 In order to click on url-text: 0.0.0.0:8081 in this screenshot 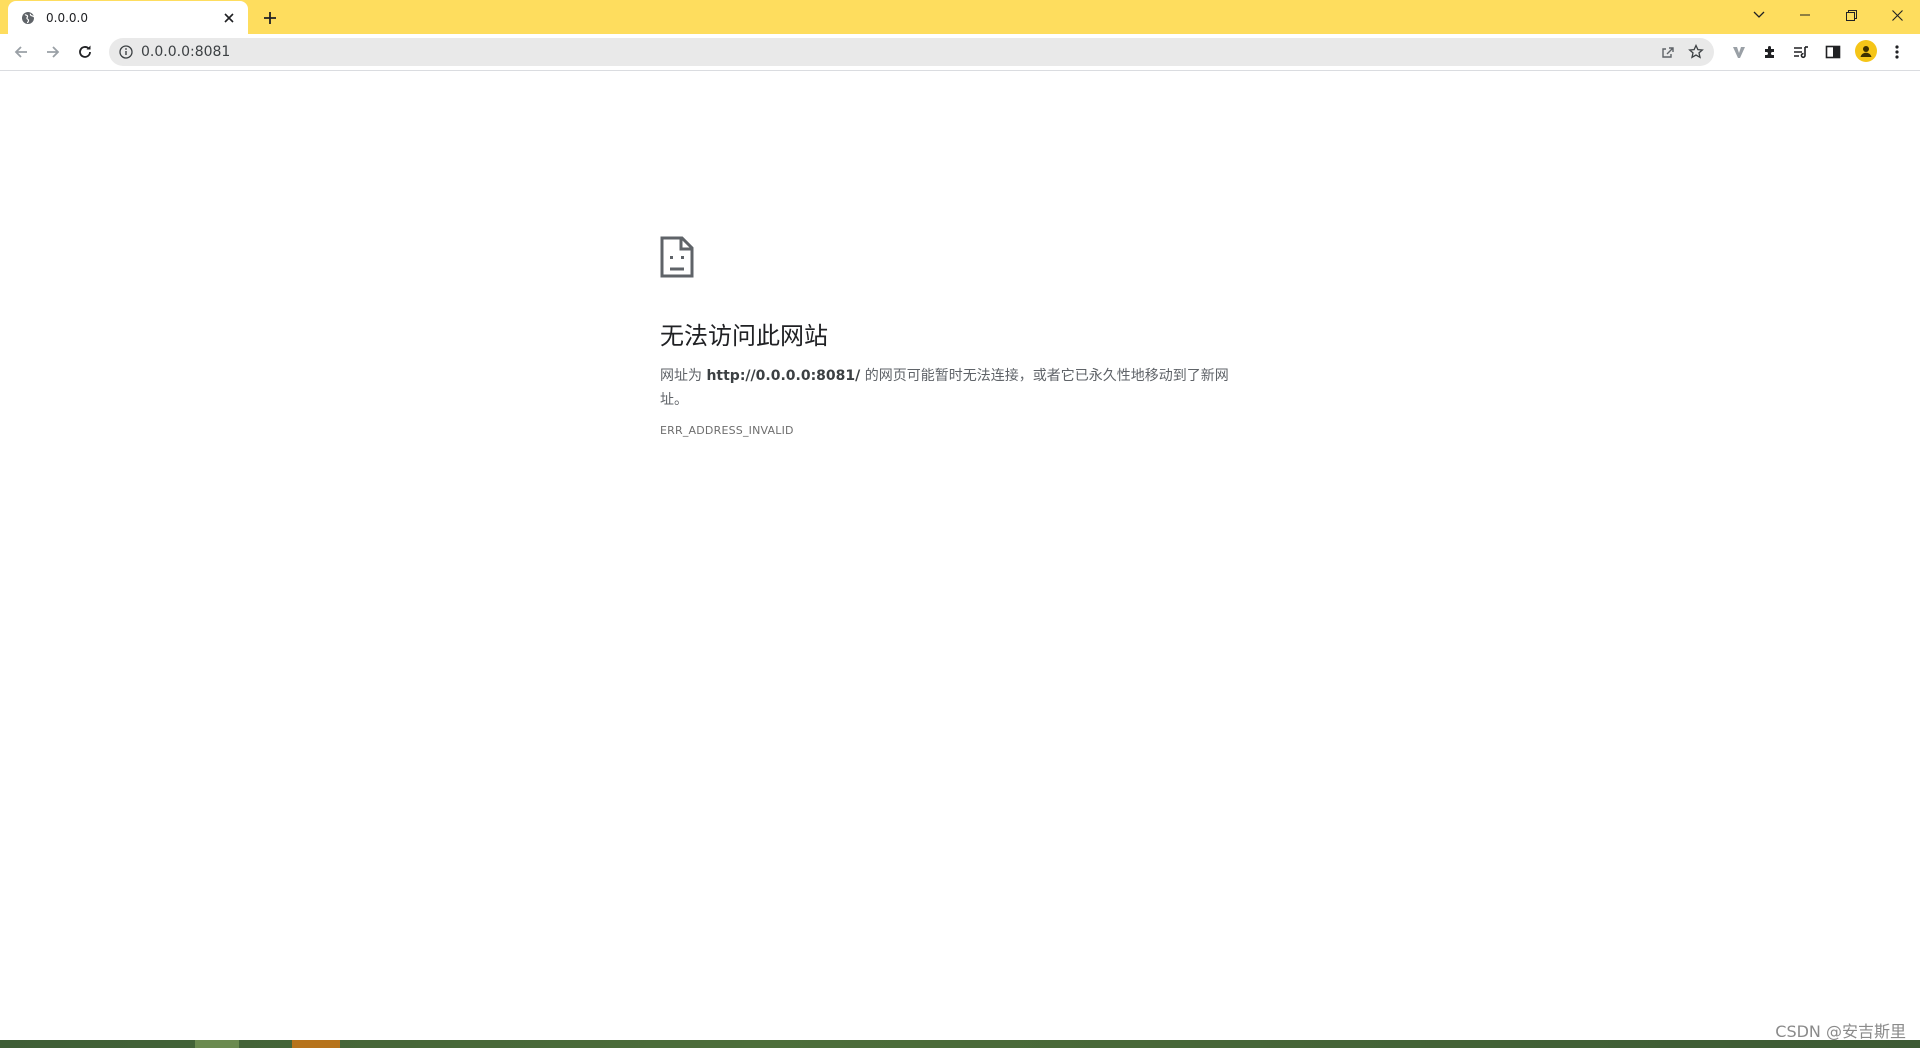, I will do `click(841, 52)`.